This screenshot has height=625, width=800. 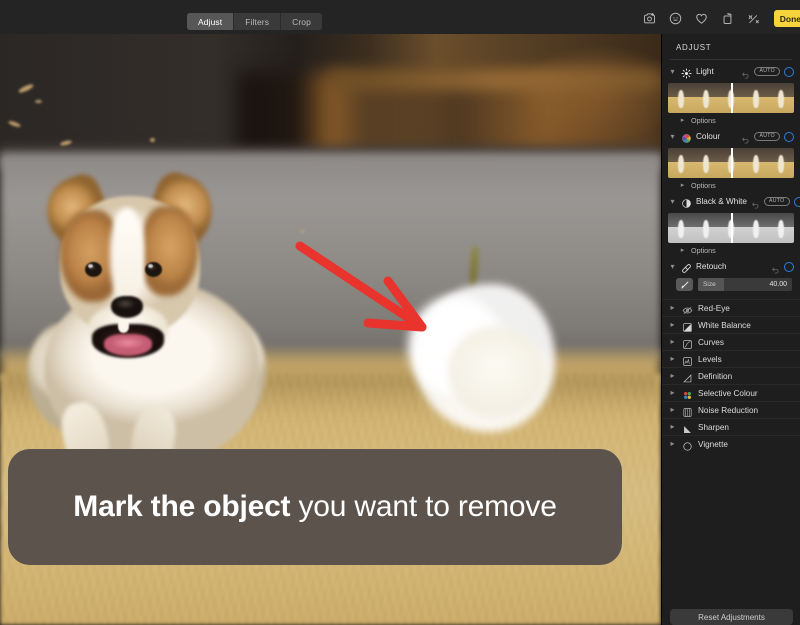 I want to click on sidebar-item-sharpen-label: Sharpen, so click(x=713, y=427).